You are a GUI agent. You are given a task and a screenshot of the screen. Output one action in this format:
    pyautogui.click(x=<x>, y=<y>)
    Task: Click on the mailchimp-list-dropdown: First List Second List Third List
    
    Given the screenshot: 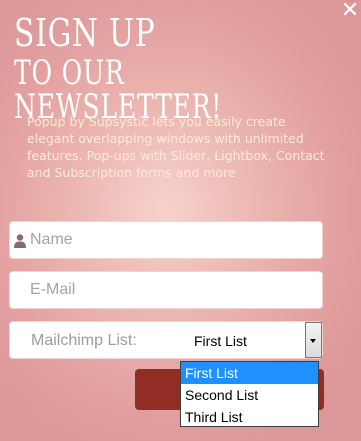 What is the action you would take?
    pyautogui.click(x=249, y=394)
    